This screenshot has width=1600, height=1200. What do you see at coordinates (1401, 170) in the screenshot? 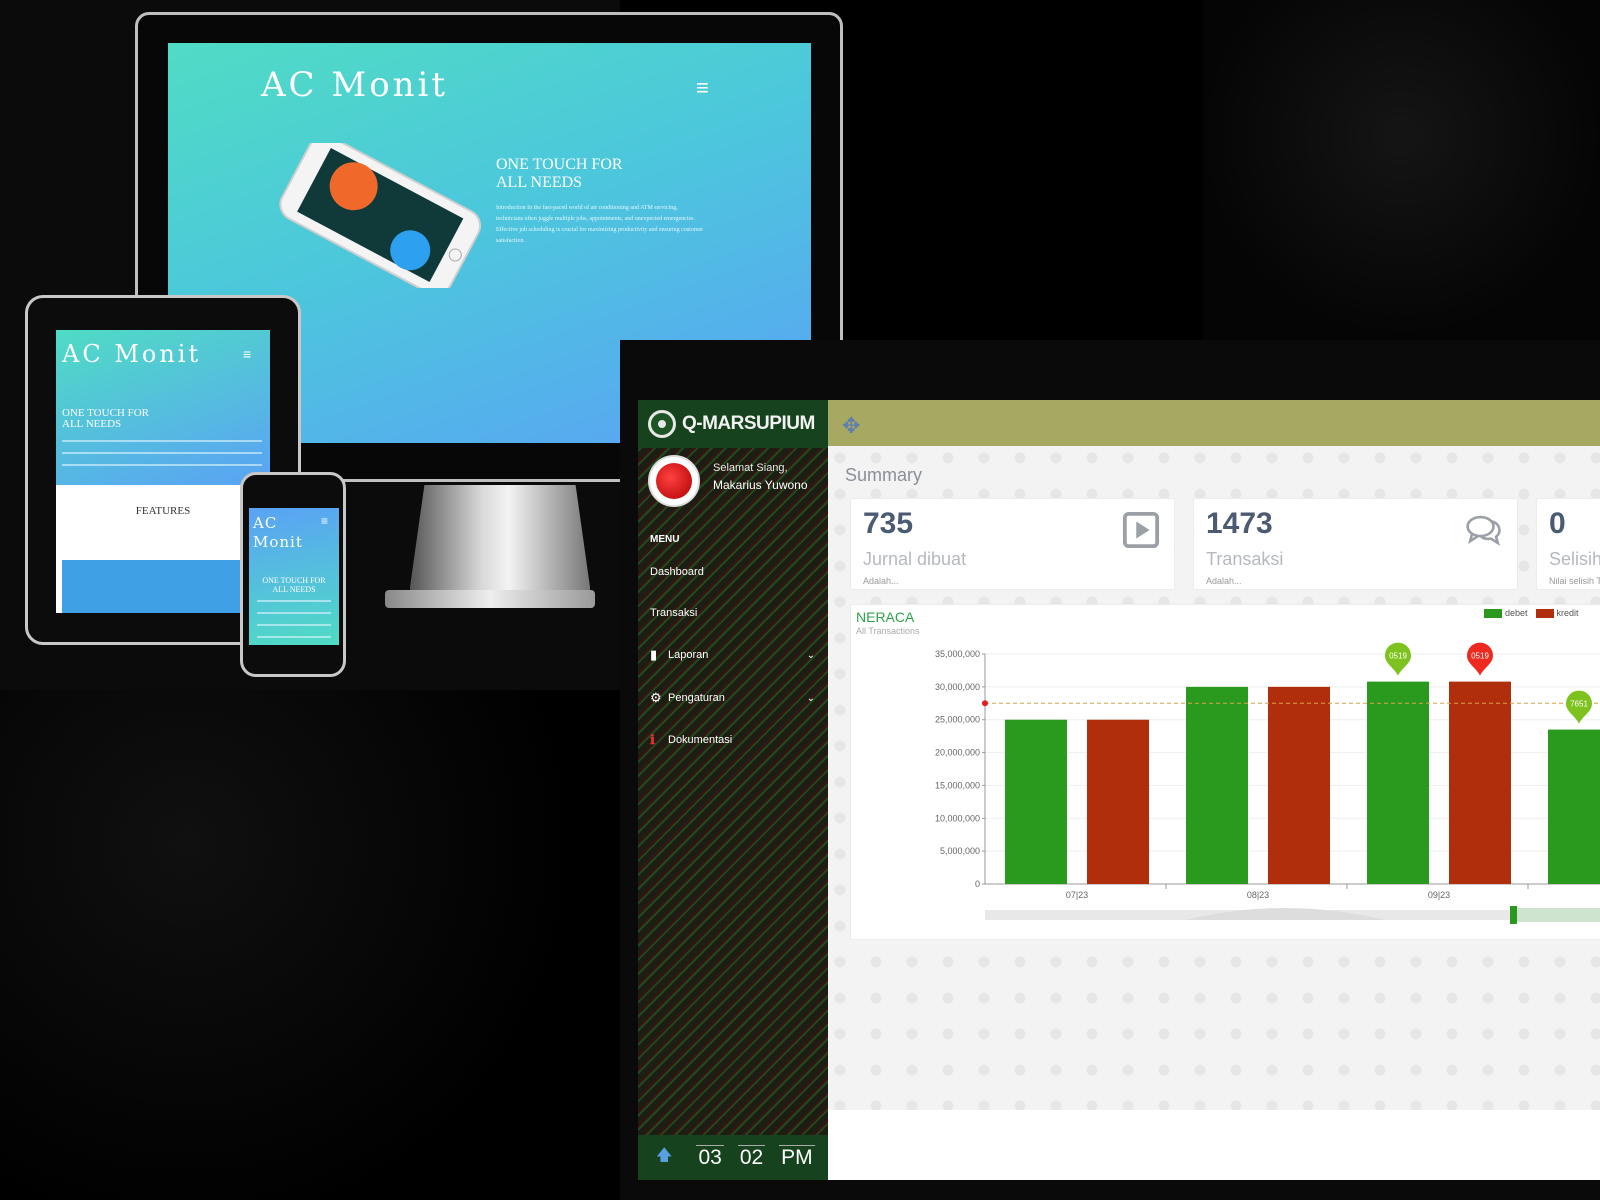
I see `dark-background-top-right` at bounding box center [1401, 170].